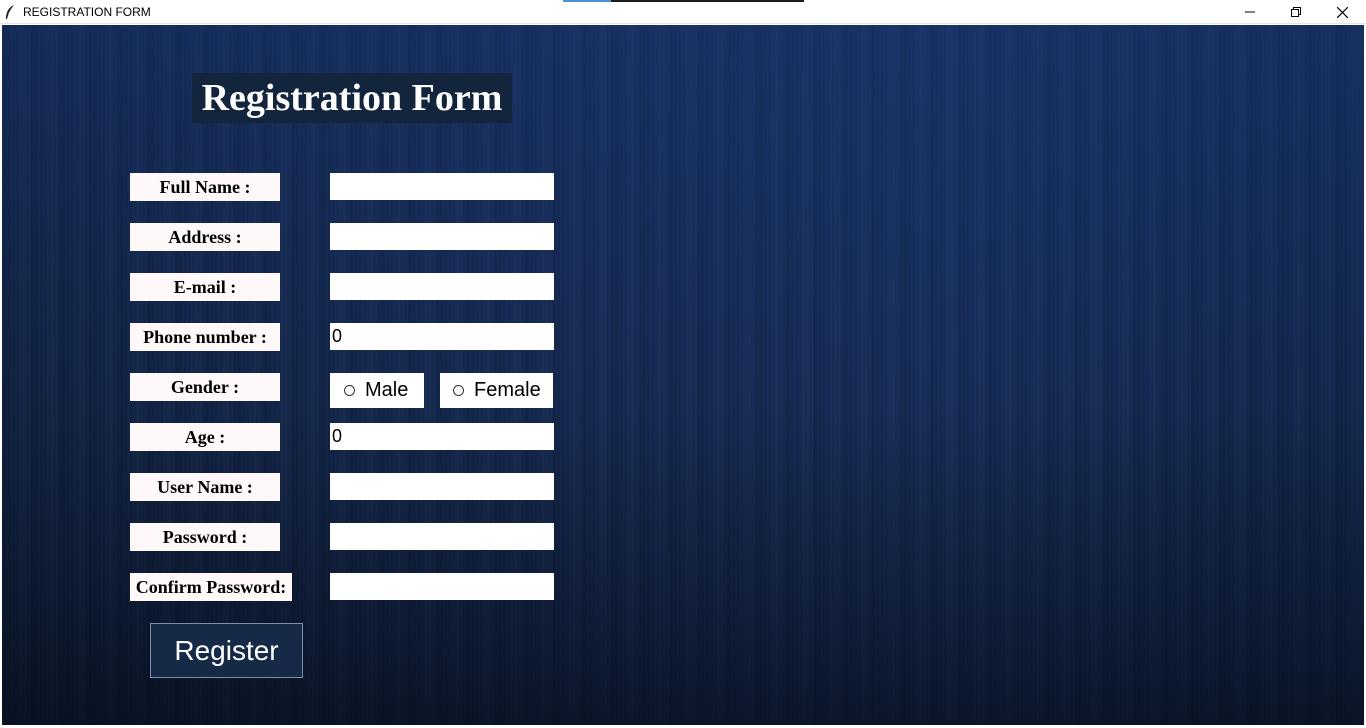 The height and width of the screenshot is (728, 1366). What do you see at coordinates (387, 390) in the screenshot?
I see `gender-option-male: Male` at bounding box center [387, 390].